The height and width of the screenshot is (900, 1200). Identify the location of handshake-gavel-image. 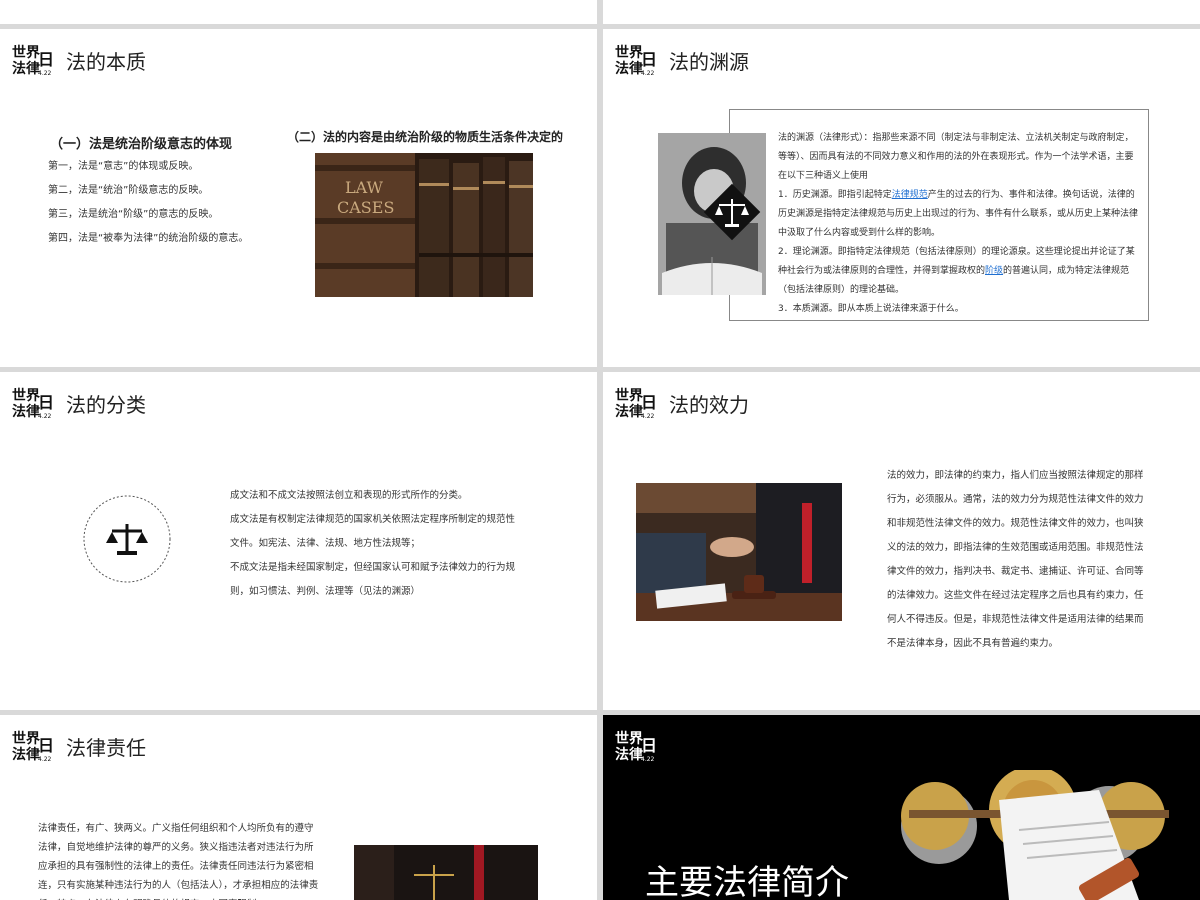
(739, 552).